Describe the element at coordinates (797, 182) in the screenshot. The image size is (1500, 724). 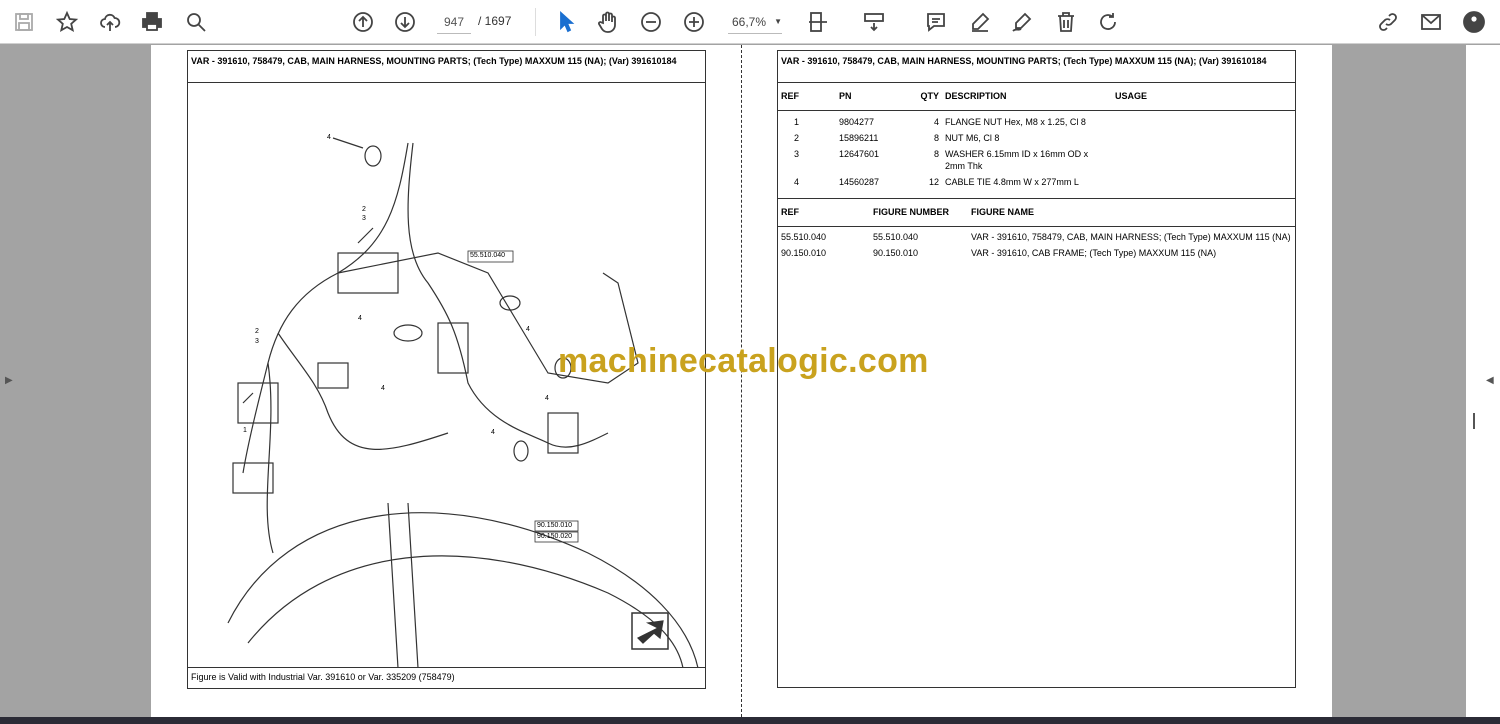
I see `ref: 4` at that location.